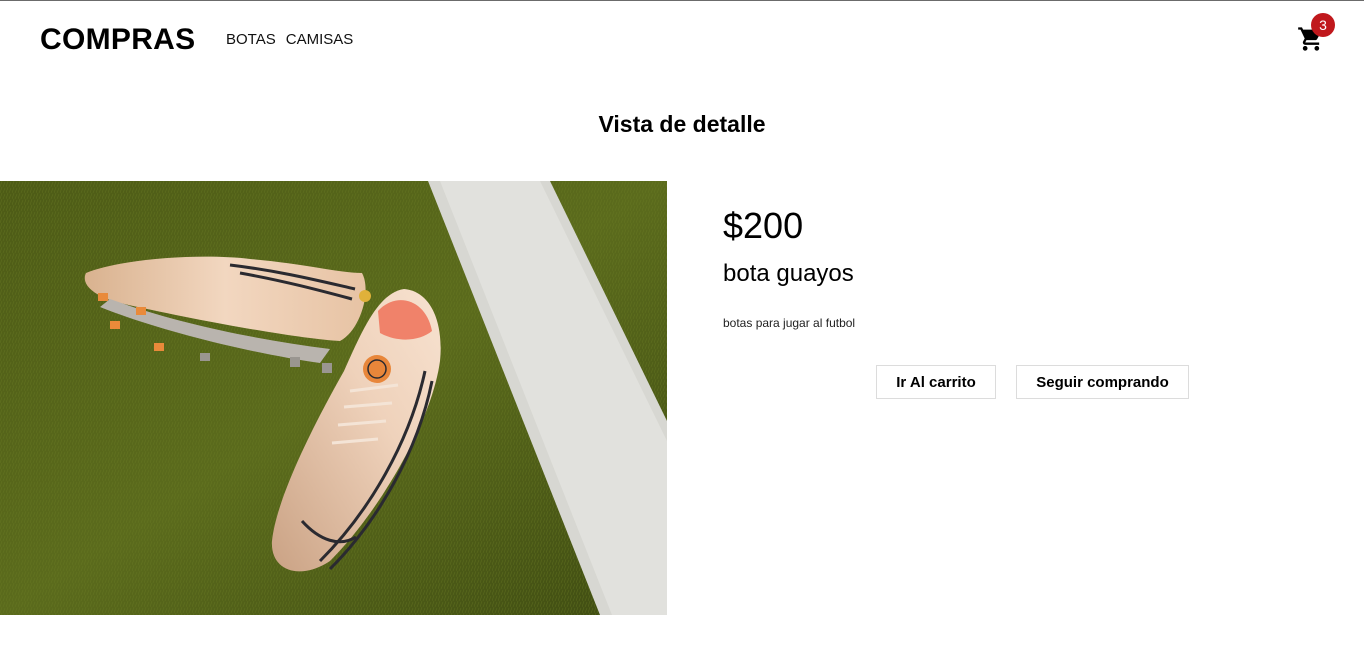  Describe the element at coordinates (682, 124) in the screenshot. I see `page-title: Vista de detalle` at that location.